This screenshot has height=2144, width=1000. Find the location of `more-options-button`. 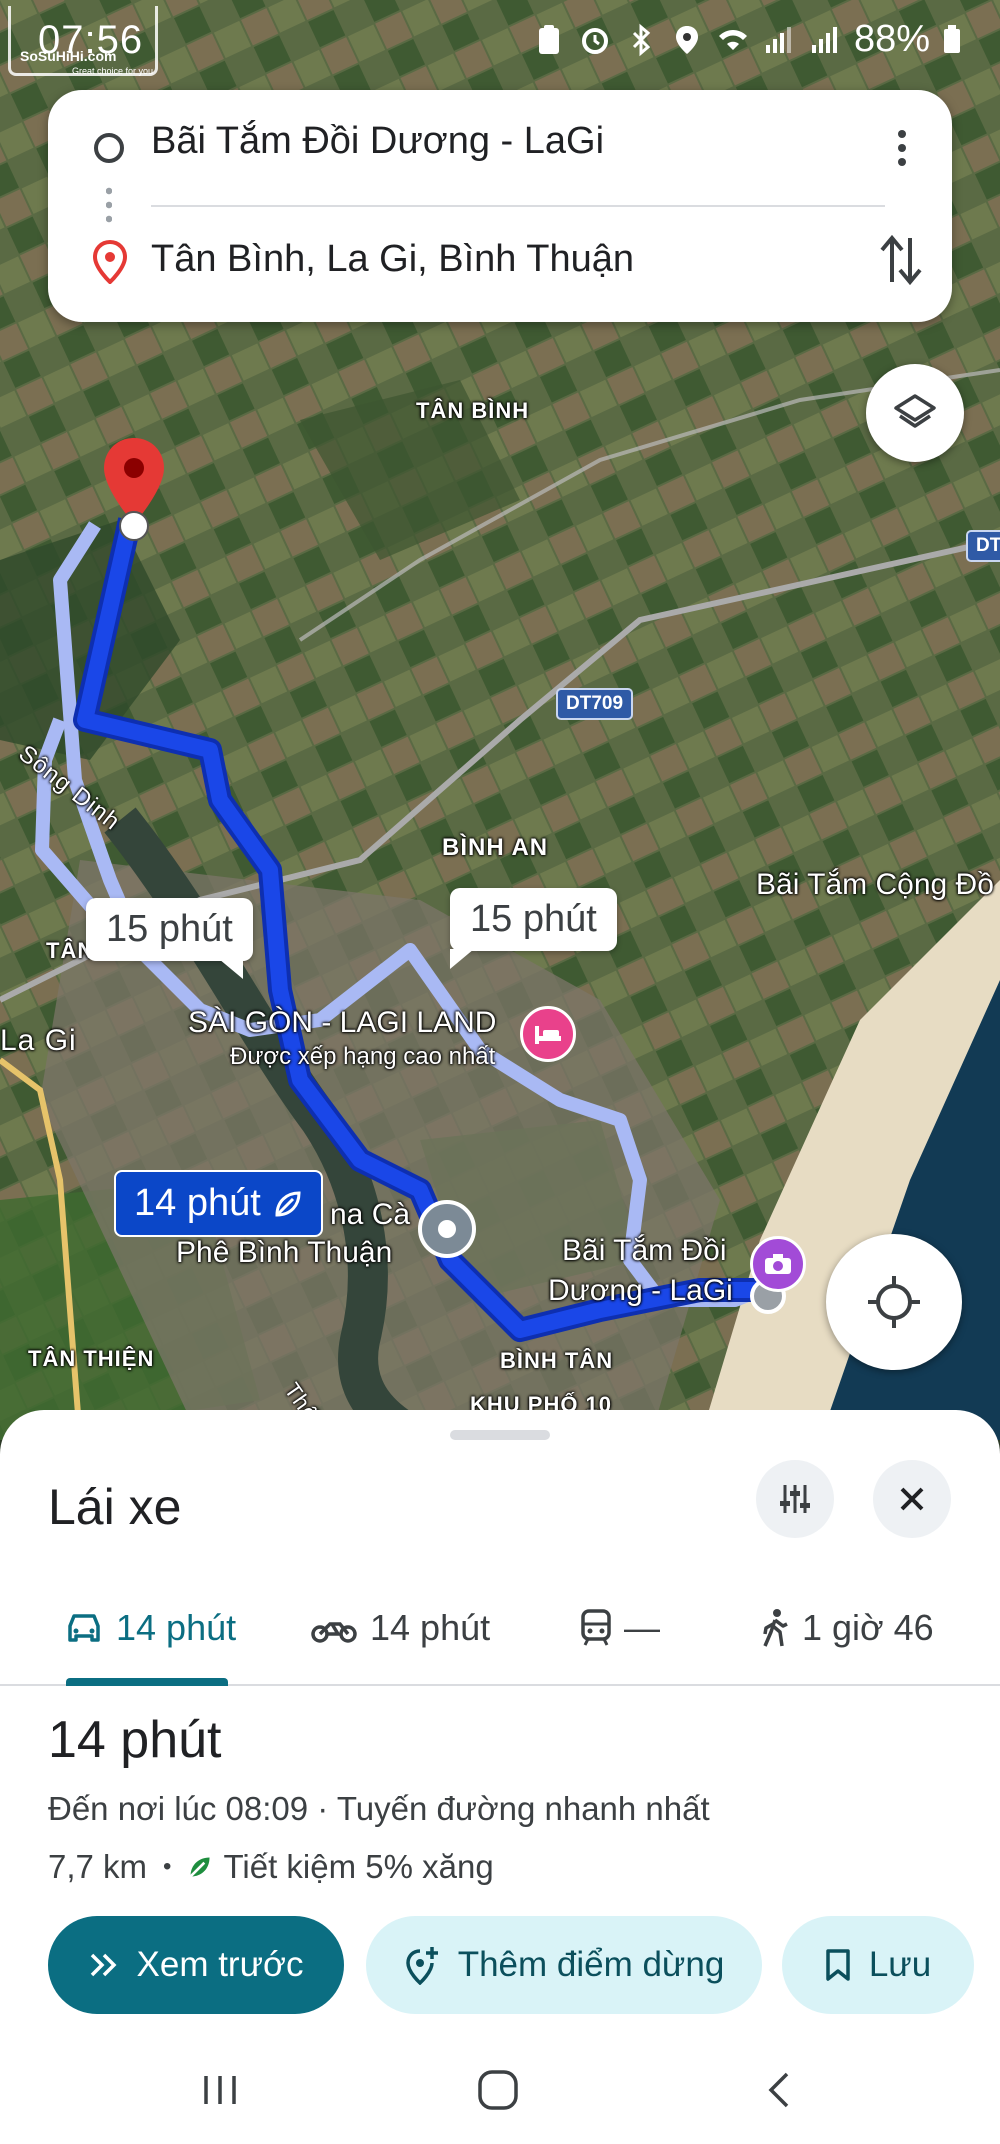

more-options-button is located at coordinates (902, 148).